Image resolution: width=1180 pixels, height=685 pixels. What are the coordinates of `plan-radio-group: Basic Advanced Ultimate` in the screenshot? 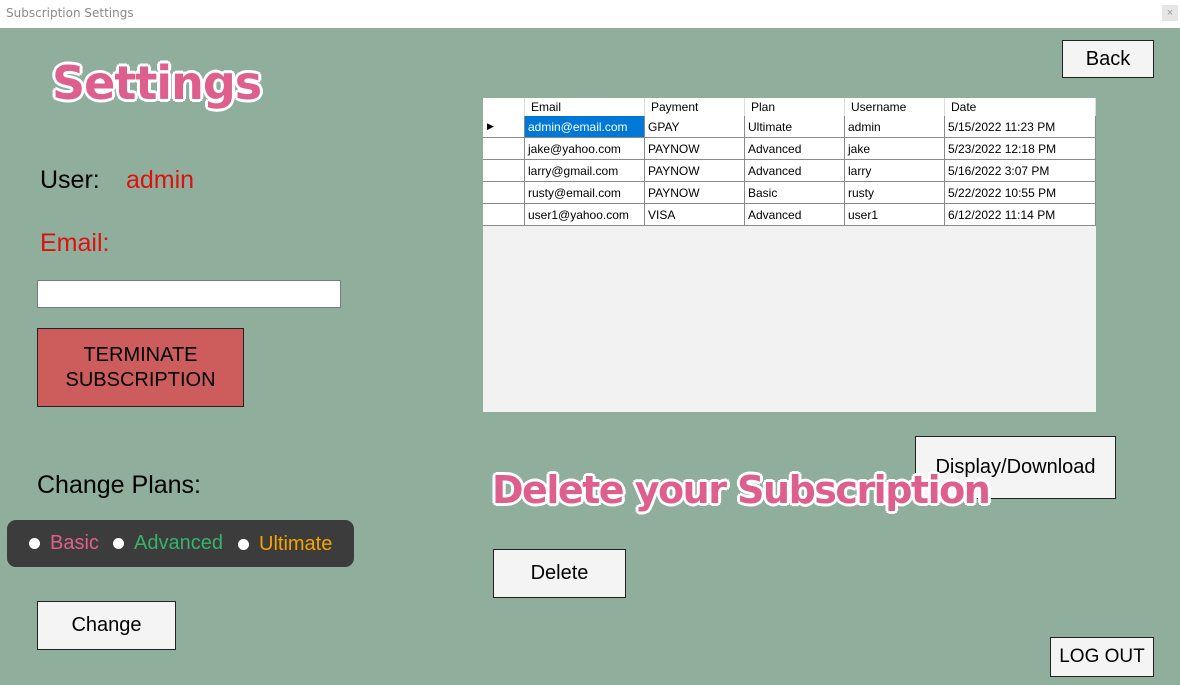 It's located at (180, 543).